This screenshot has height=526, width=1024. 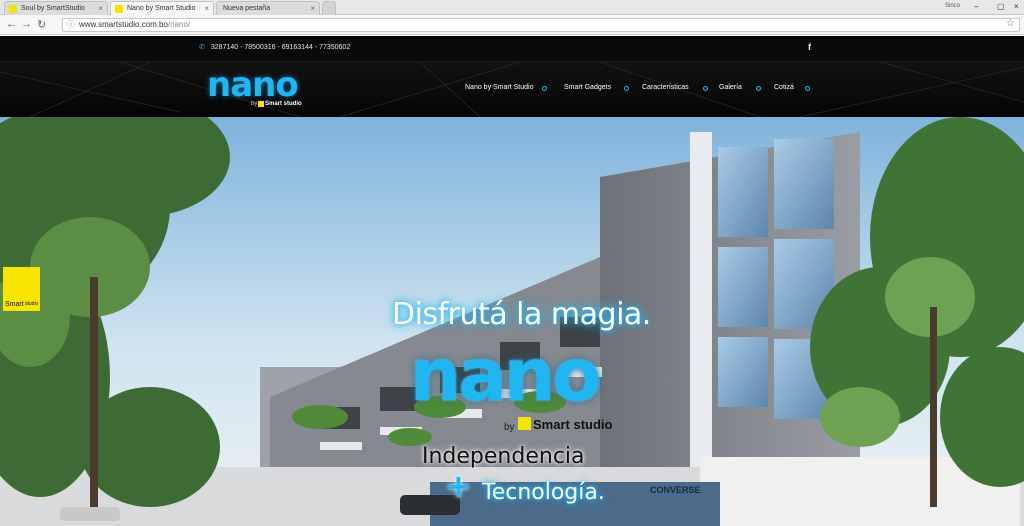 I want to click on back-icon: ←, so click(x=11, y=24).